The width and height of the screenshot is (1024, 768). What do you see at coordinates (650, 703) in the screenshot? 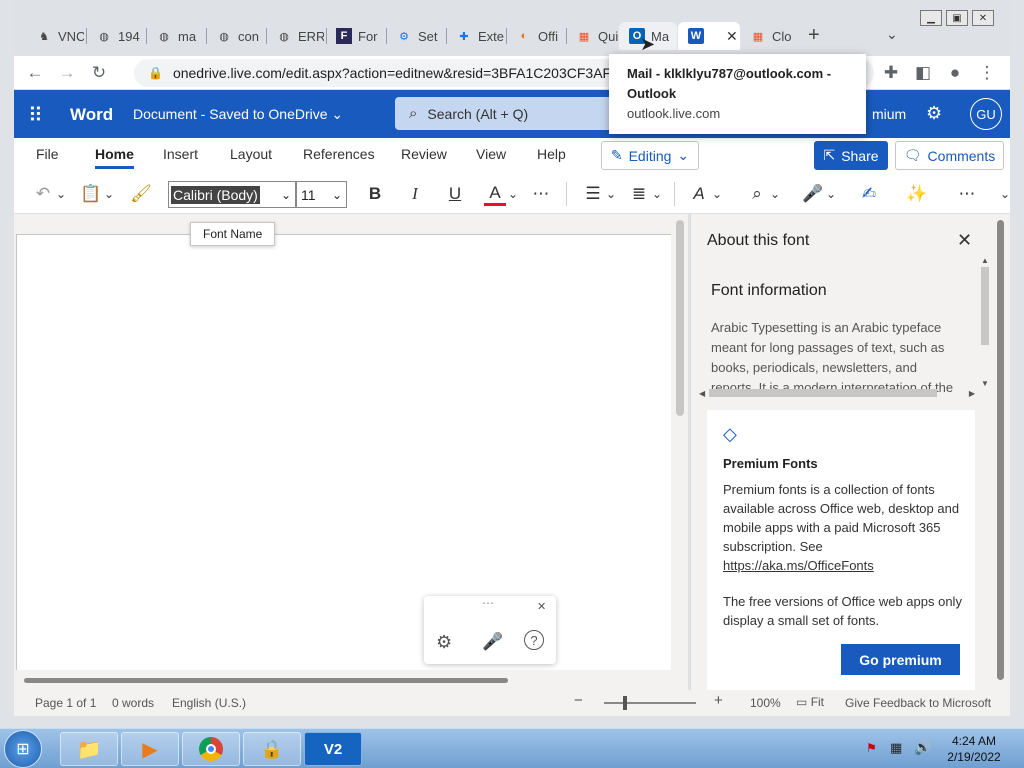
I see `zoom-slider` at bounding box center [650, 703].